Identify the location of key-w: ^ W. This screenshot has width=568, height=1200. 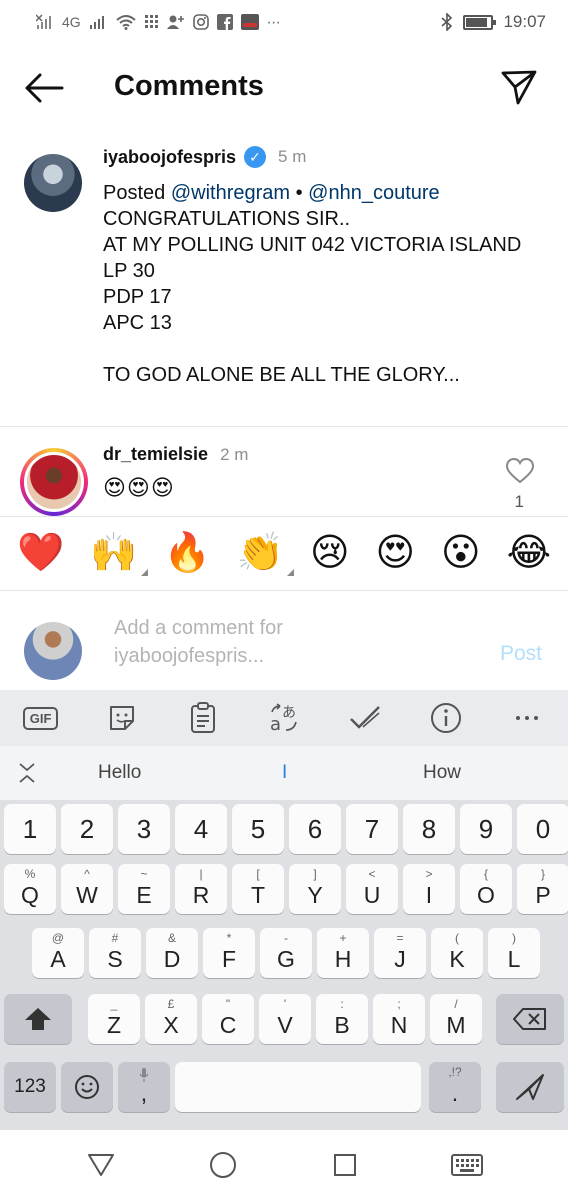
(87, 889).